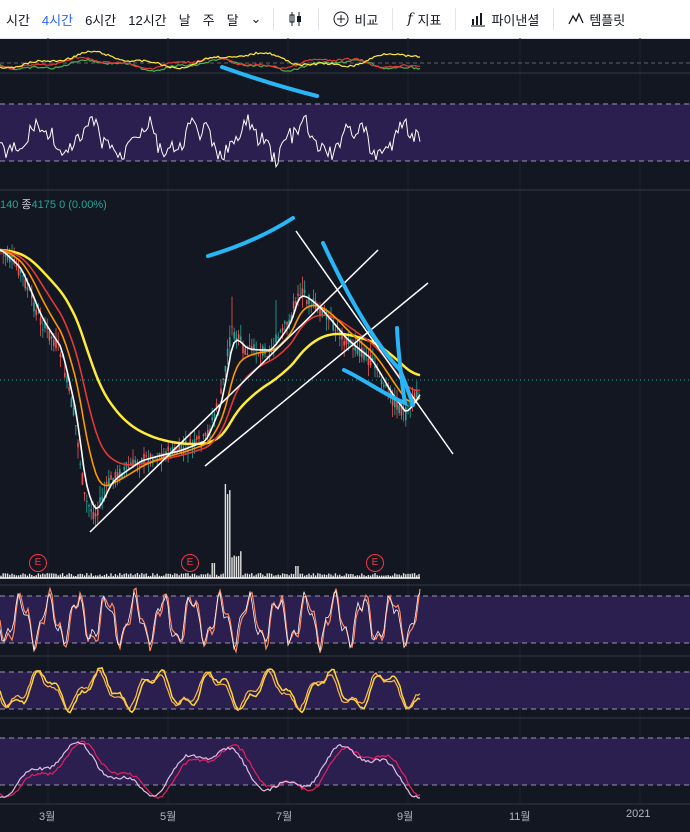 This screenshot has width=690, height=832. I want to click on time-axis: 3월 5월 7월 9월 11월 2021, so click(345, 819).